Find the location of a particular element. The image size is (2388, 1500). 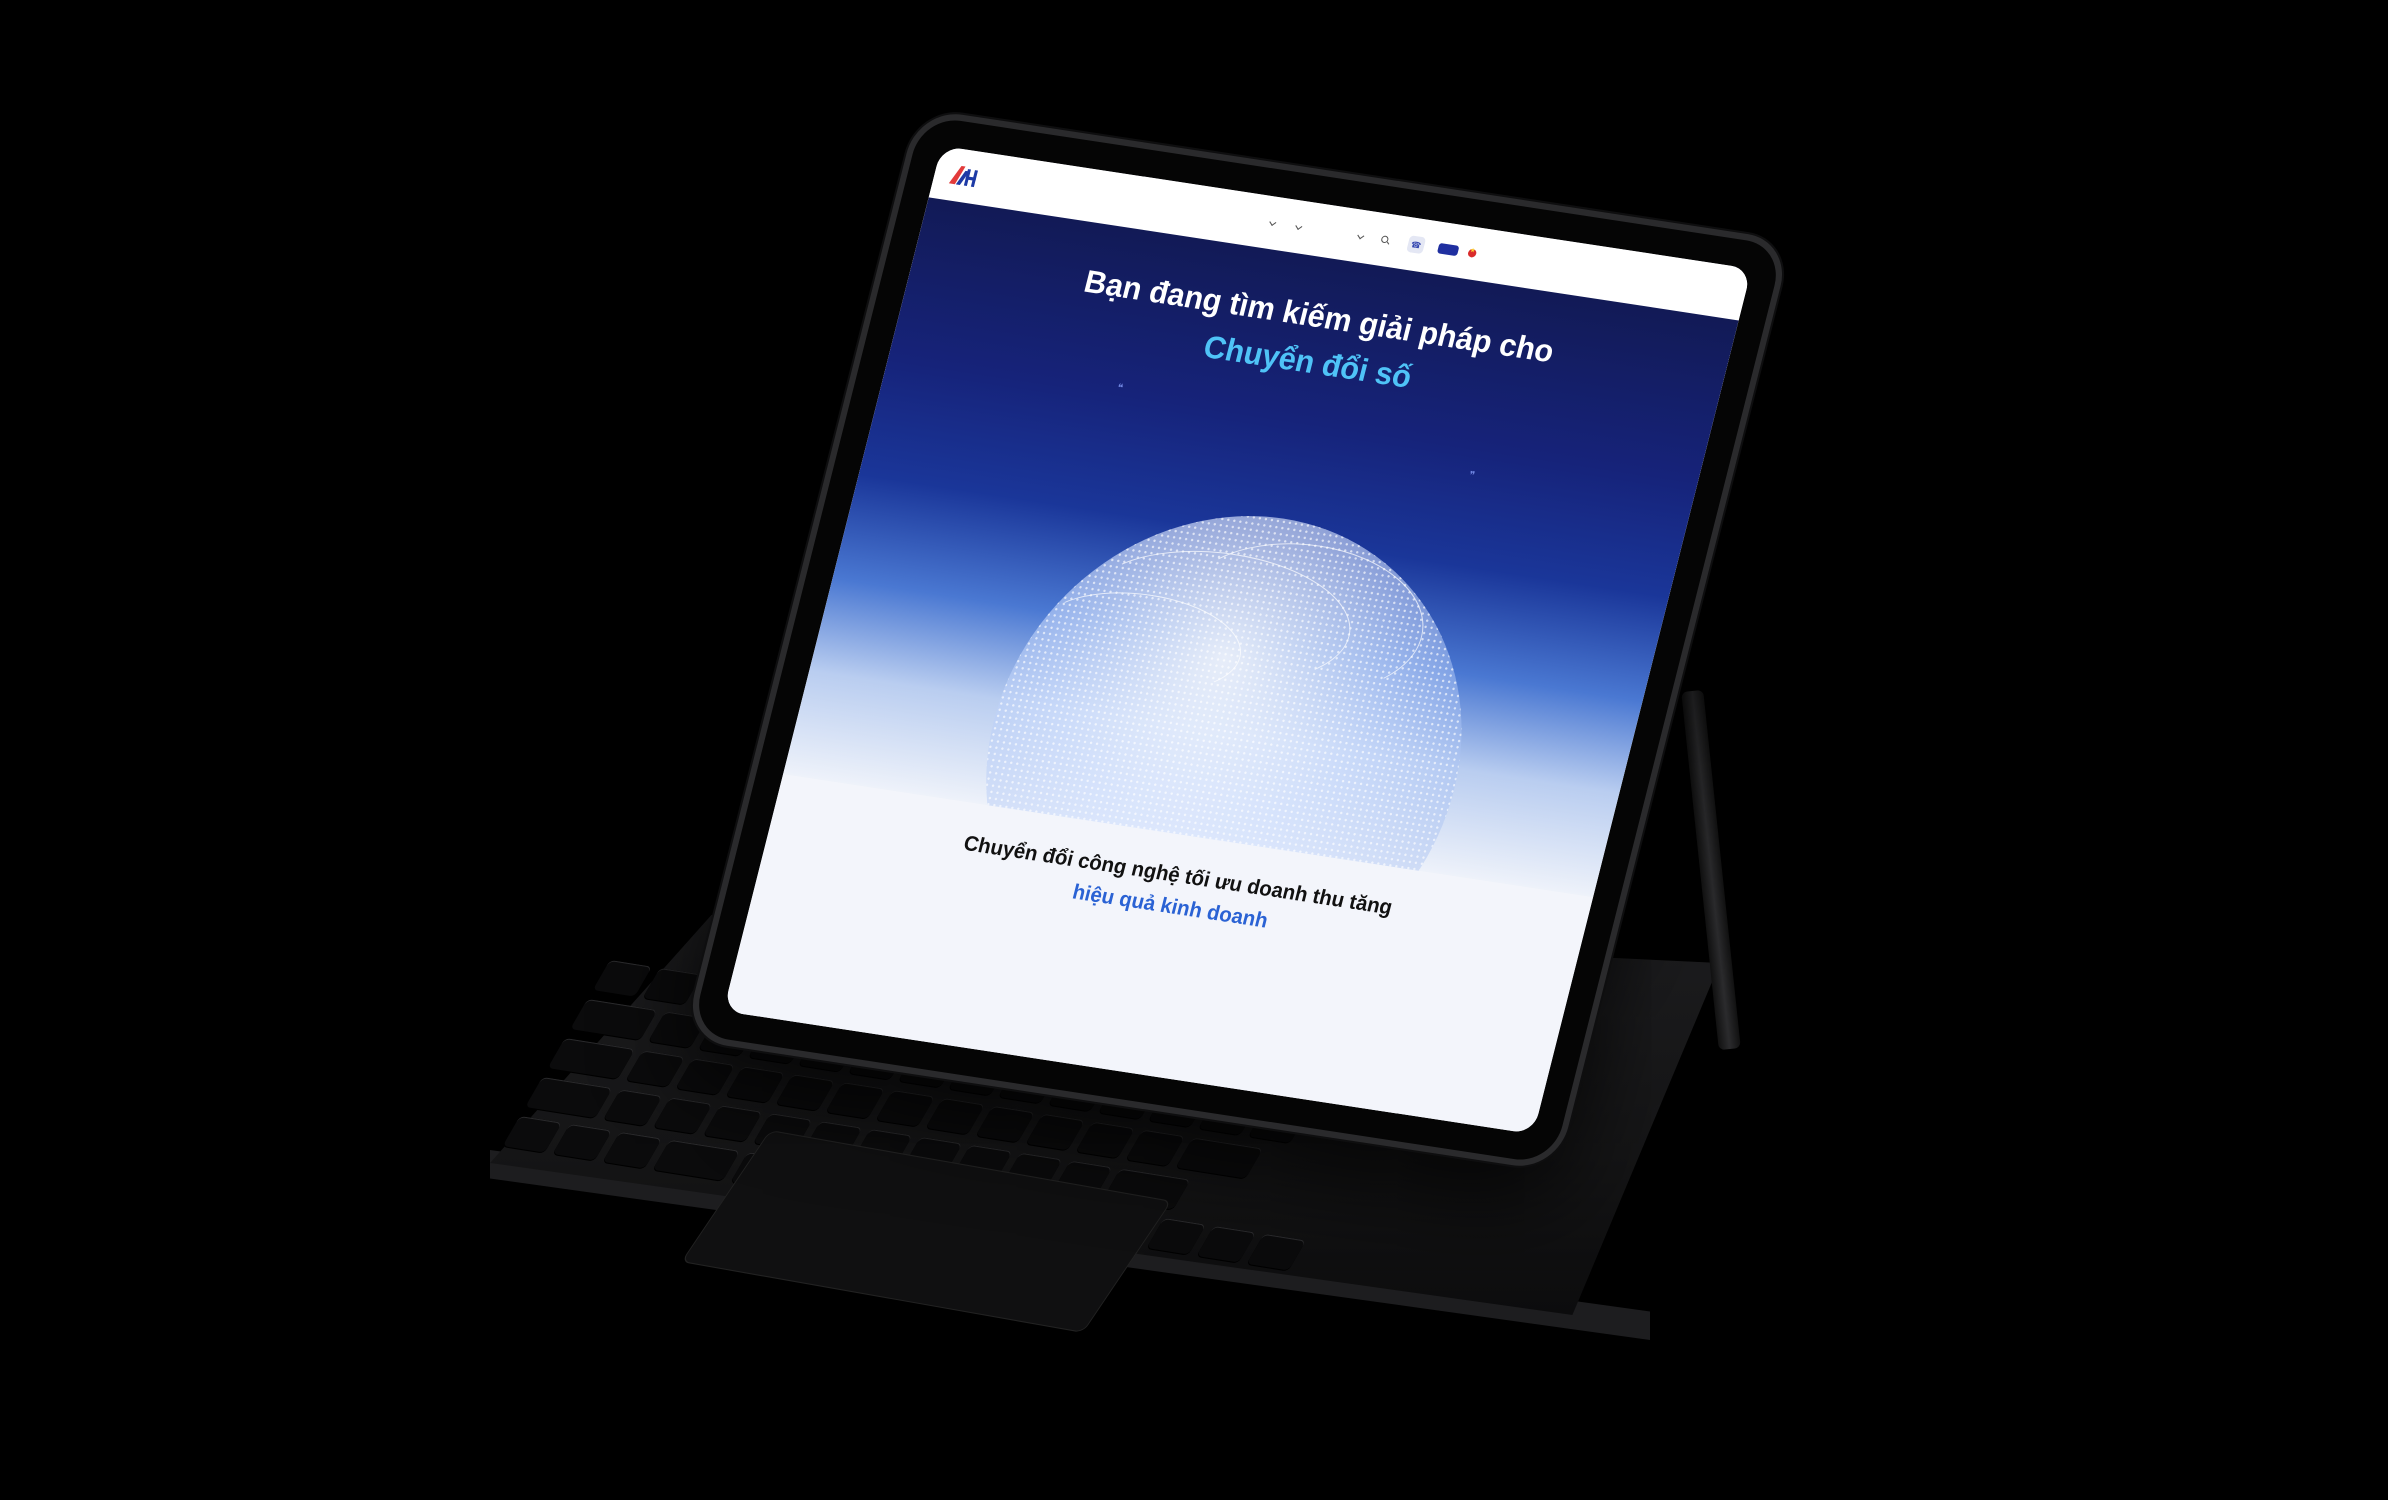

logo-mark-icon is located at coordinates (964, 175).